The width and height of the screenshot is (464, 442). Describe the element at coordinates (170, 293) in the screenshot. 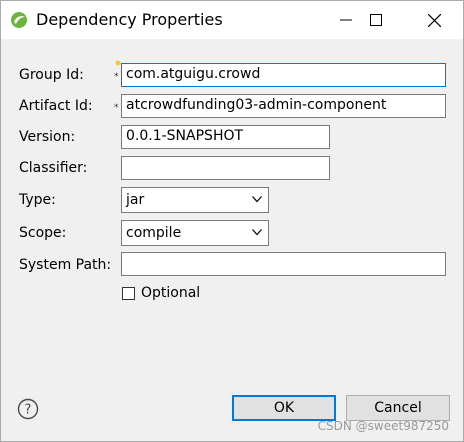

I see `optional-label: Optional` at that location.